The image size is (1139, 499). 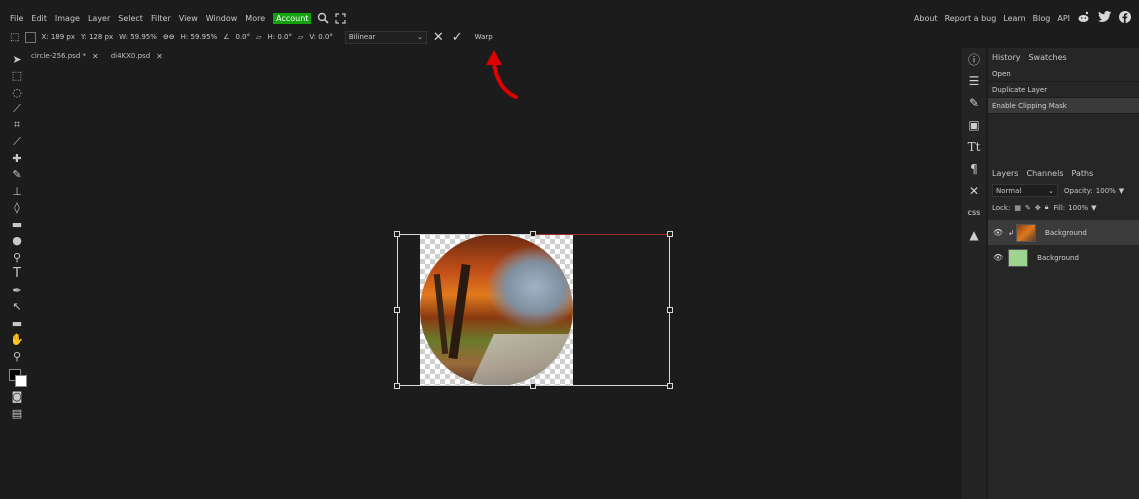 I want to click on path-select-tool-icon: ↖, so click(x=17, y=307).